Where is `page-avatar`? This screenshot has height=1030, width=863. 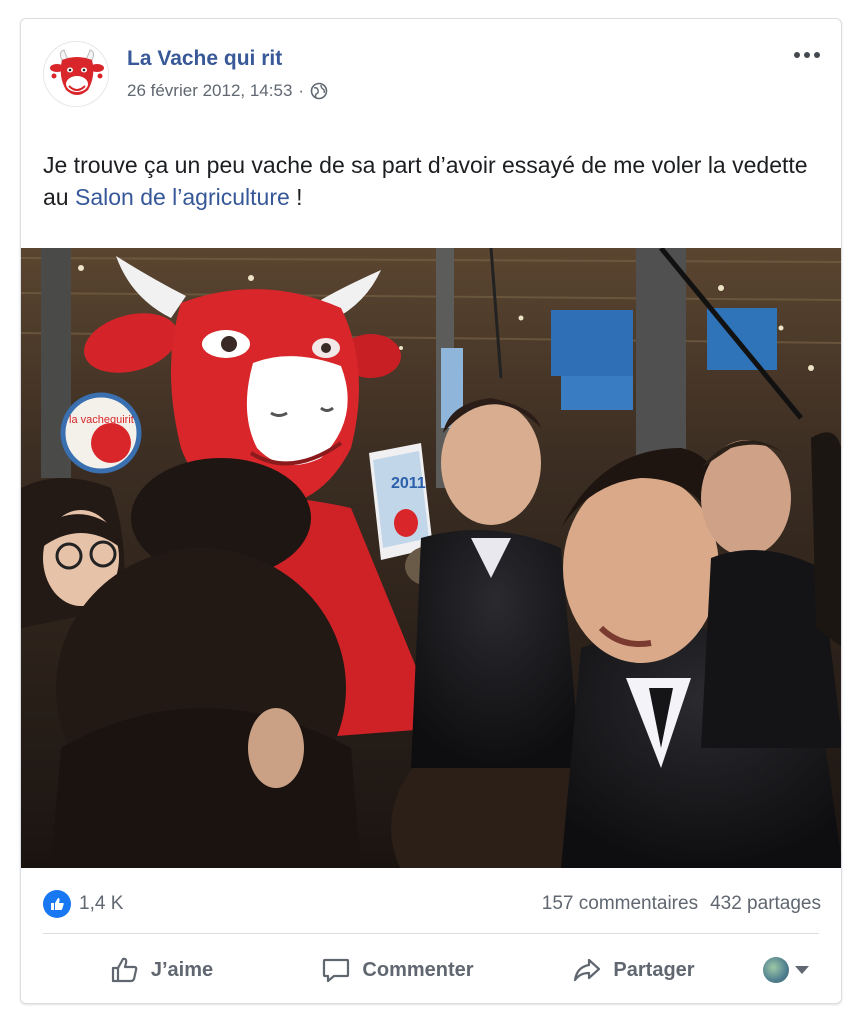 page-avatar is located at coordinates (76, 74).